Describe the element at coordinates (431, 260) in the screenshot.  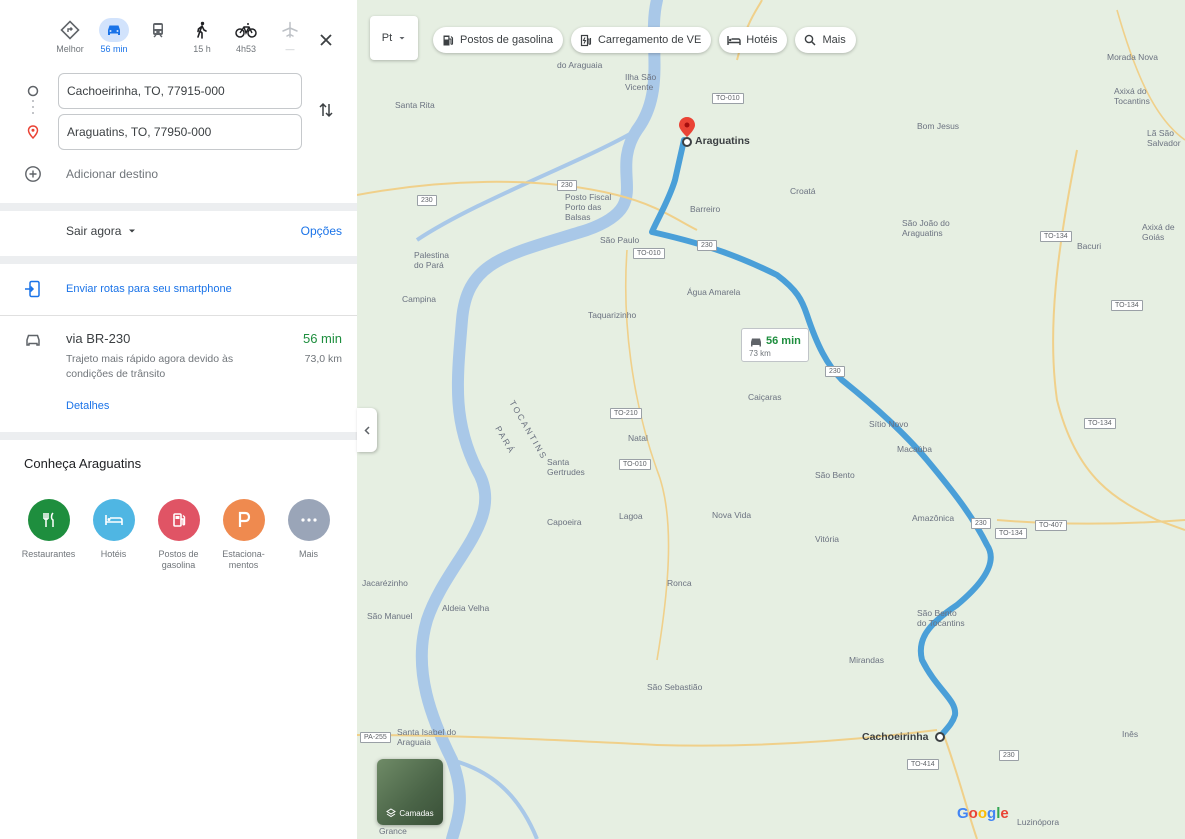
I see `place-label: Palestina do Pará` at that location.